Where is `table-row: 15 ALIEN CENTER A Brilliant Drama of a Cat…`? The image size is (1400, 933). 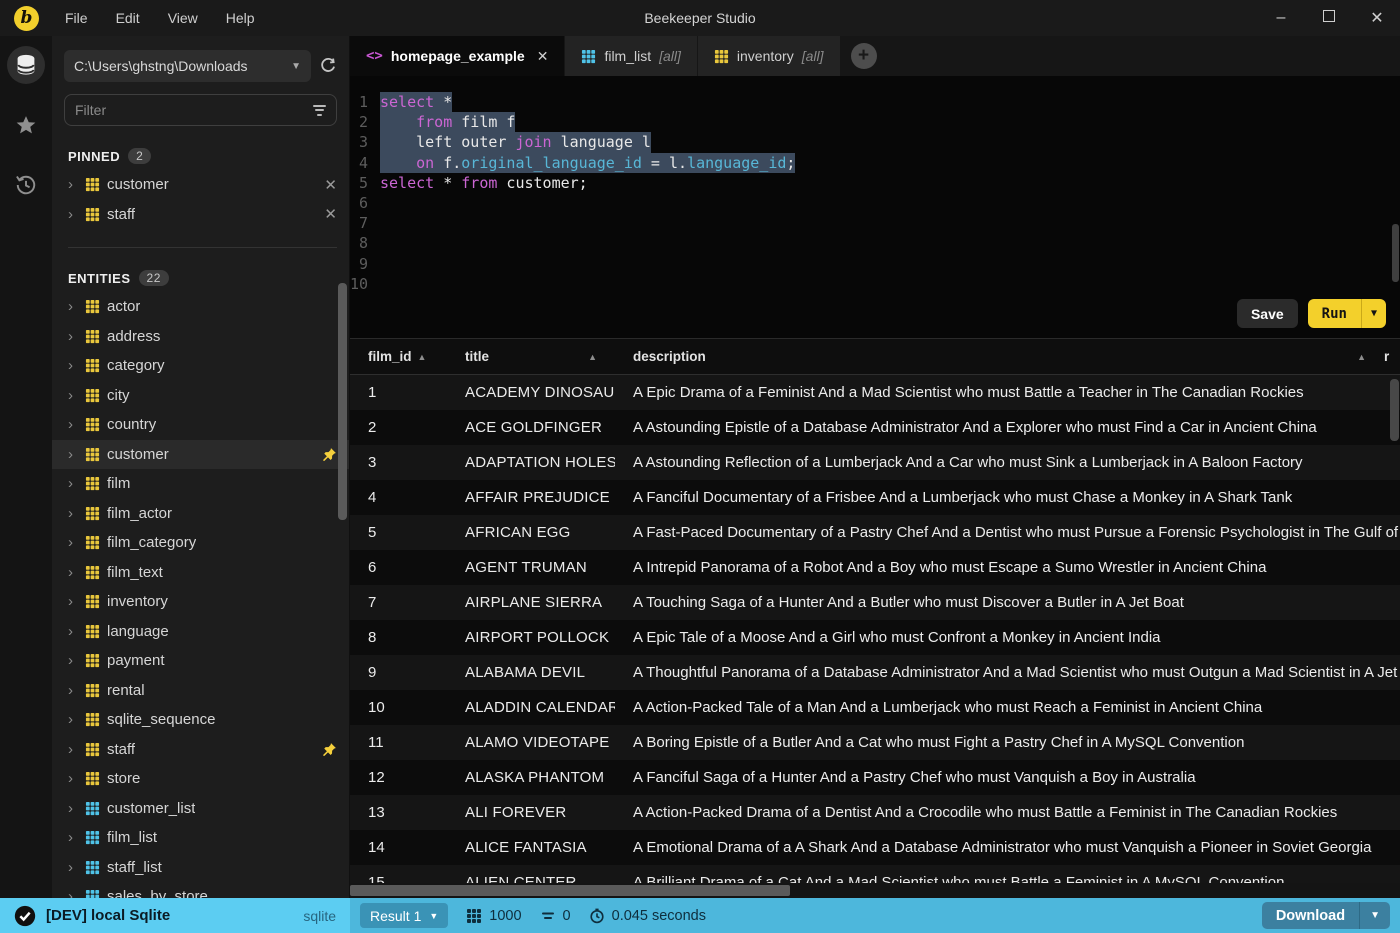 table-row: 15 ALIEN CENTER A Brilliant Drama of a Cat… is located at coordinates (875, 874).